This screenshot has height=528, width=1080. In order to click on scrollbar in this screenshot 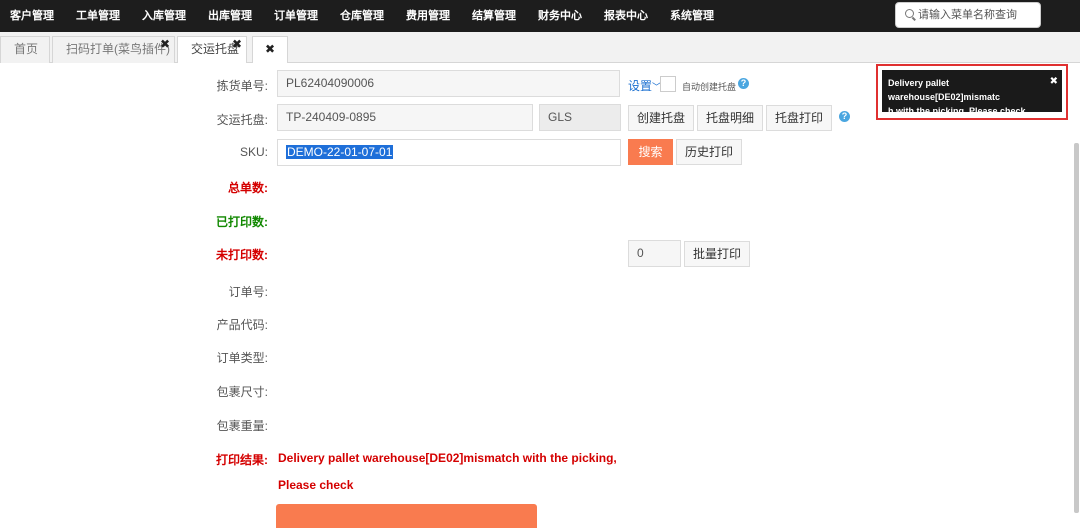, I will do `click(1075, 295)`.